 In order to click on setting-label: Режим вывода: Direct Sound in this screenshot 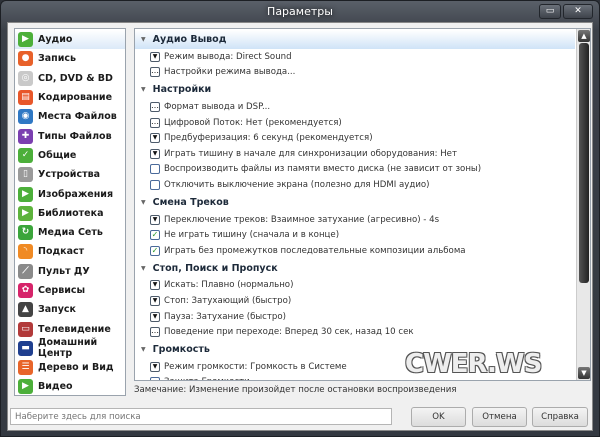, I will do `click(228, 56)`.